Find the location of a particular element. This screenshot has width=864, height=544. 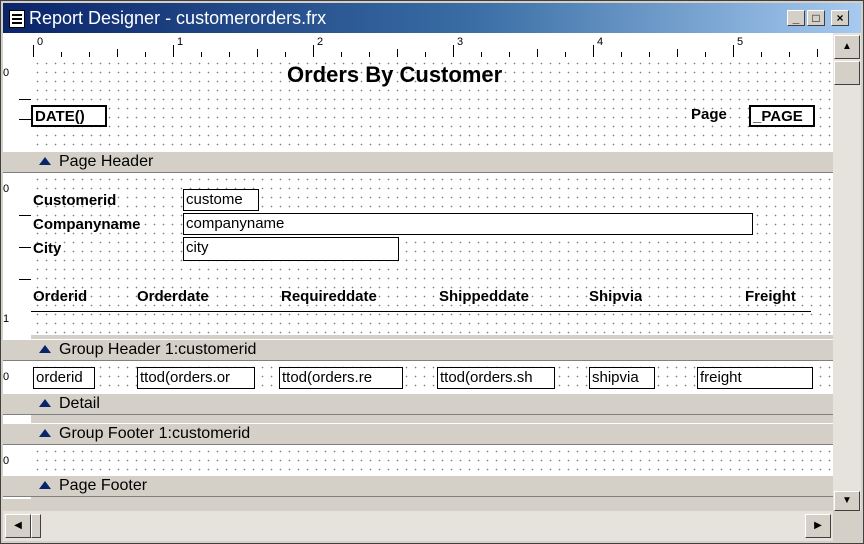

report-icon is located at coordinates (17, 19).